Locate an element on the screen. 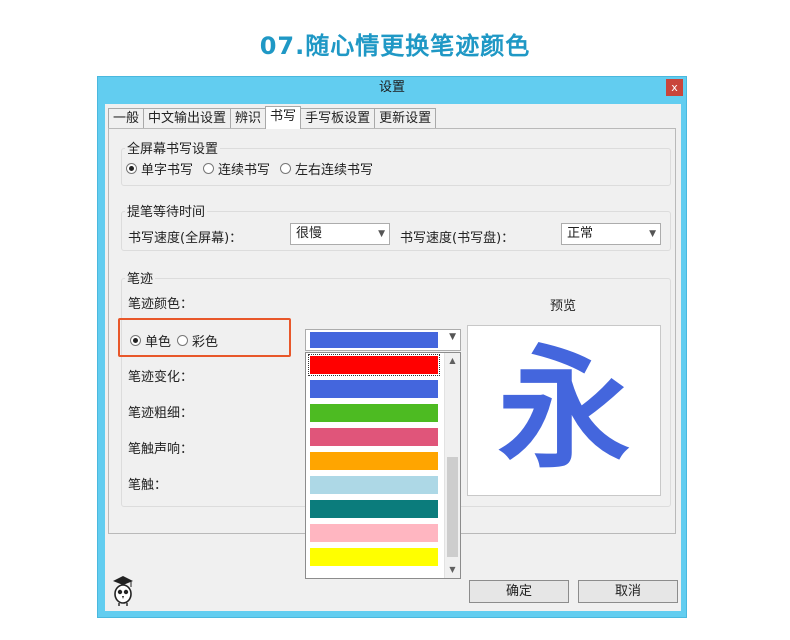  fullscreen-mode-options: 单字书写 连续书写 左右连续书写 is located at coordinates (254, 168).